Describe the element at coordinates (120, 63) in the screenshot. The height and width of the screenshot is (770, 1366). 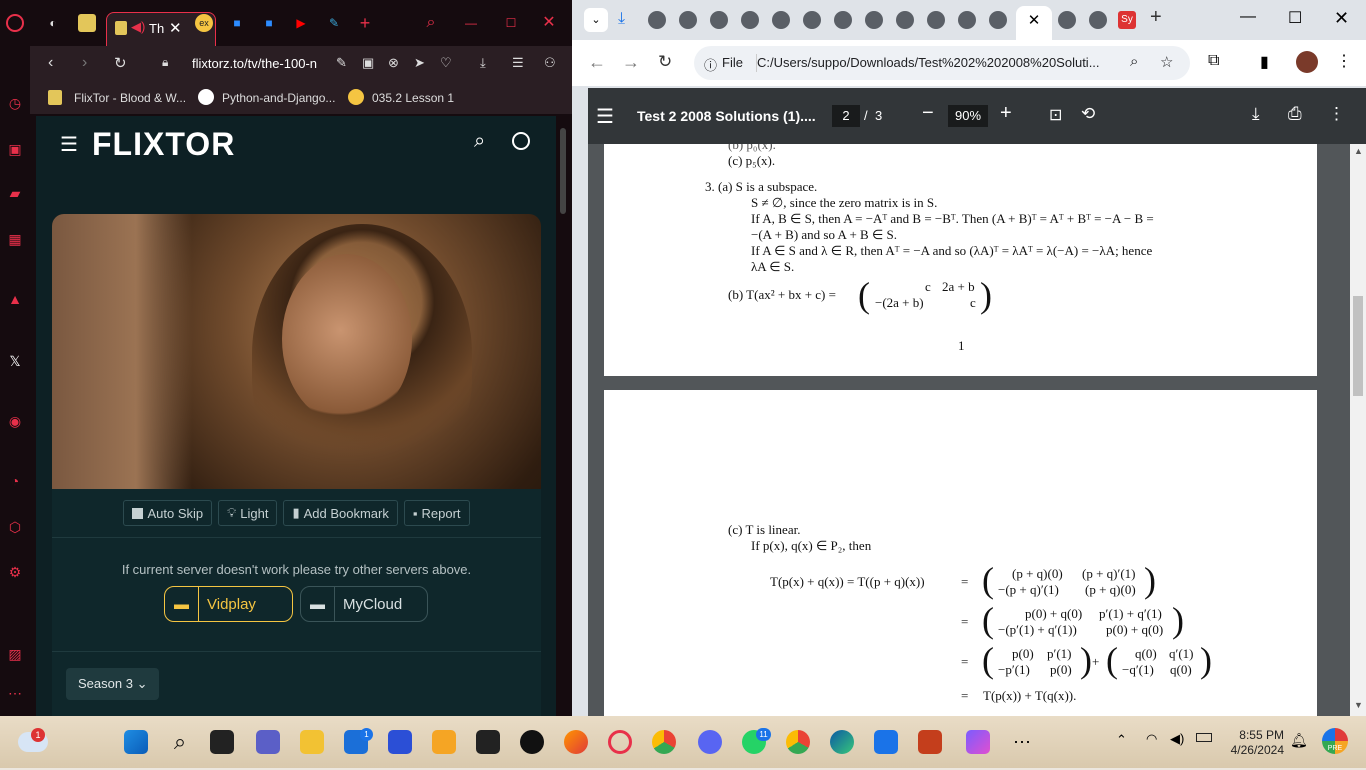
I see `reload-icon: ↻` at that location.